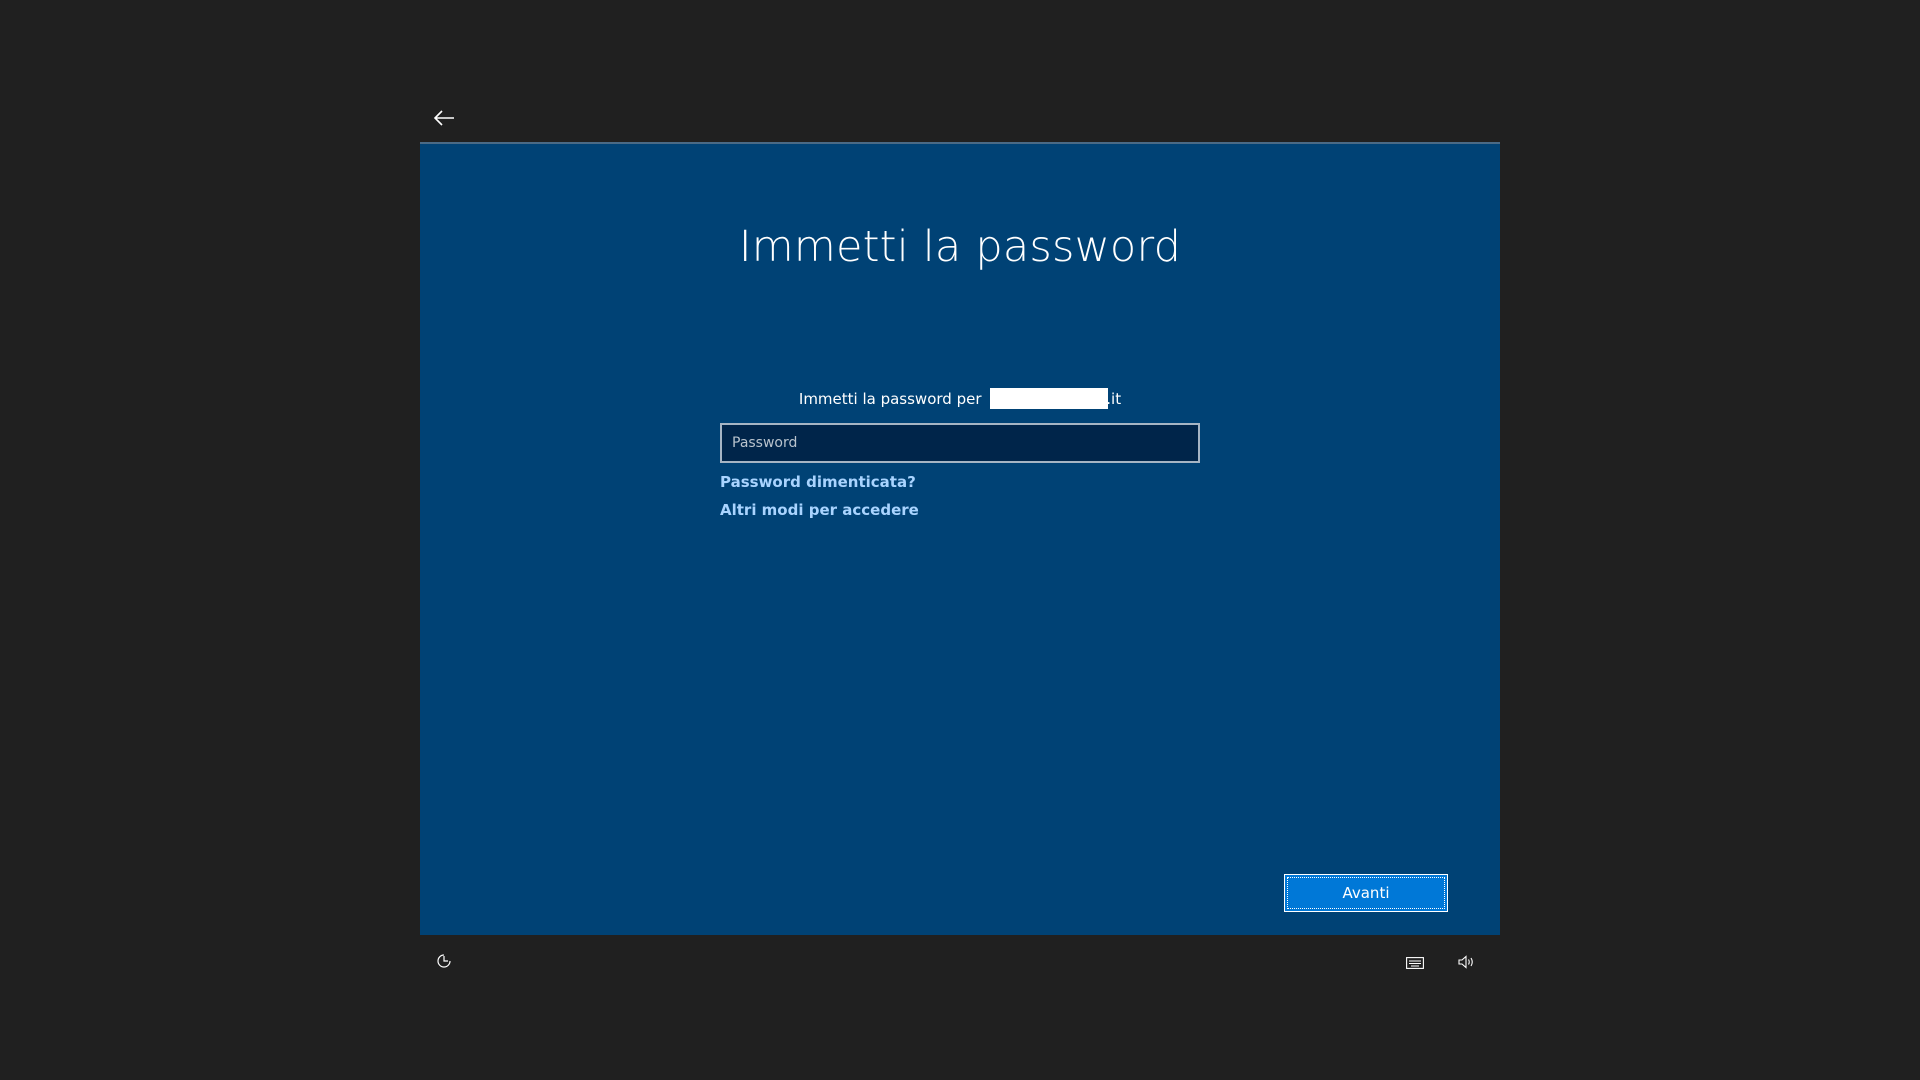 The height and width of the screenshot is (1080, 1920). I want to click on password-input, so click(960, 443).